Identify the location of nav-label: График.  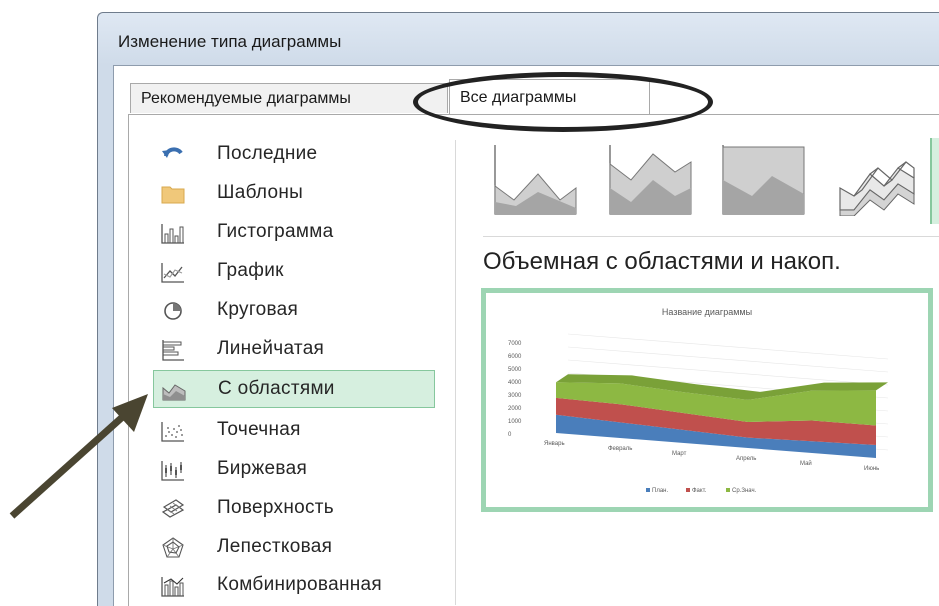
(250, 270).